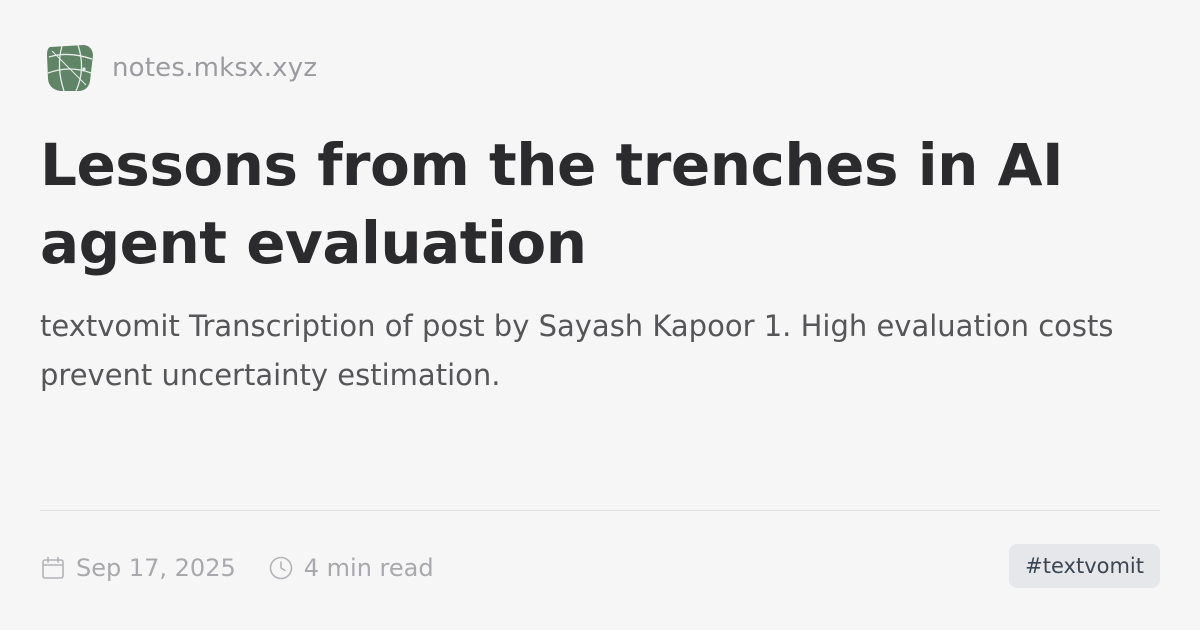  Describe the element at coordinates (600, 510) in the screenshot. I see `divider` at that location.